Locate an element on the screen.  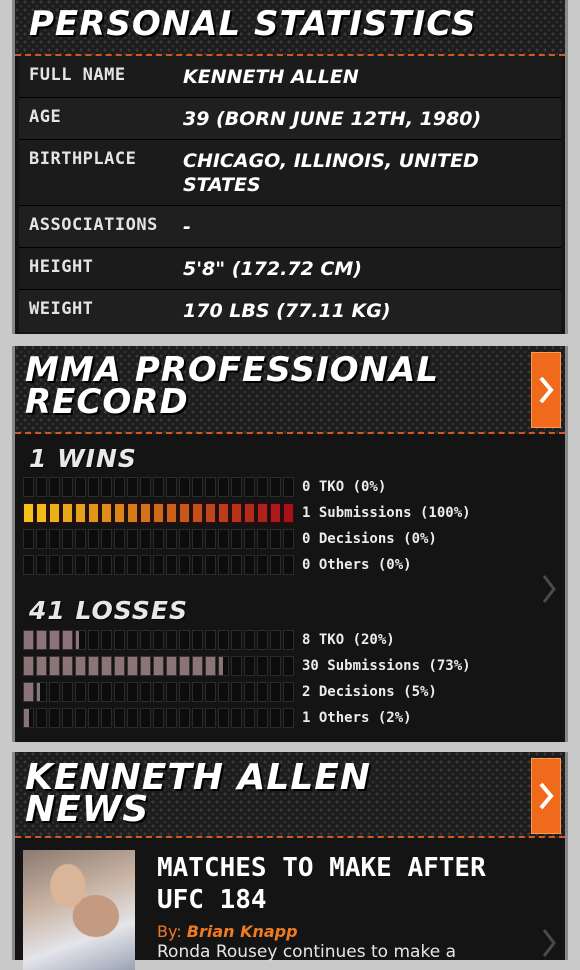
stats-row-associations: ASSOCIATIONS - is located at coordinates (290, 227).